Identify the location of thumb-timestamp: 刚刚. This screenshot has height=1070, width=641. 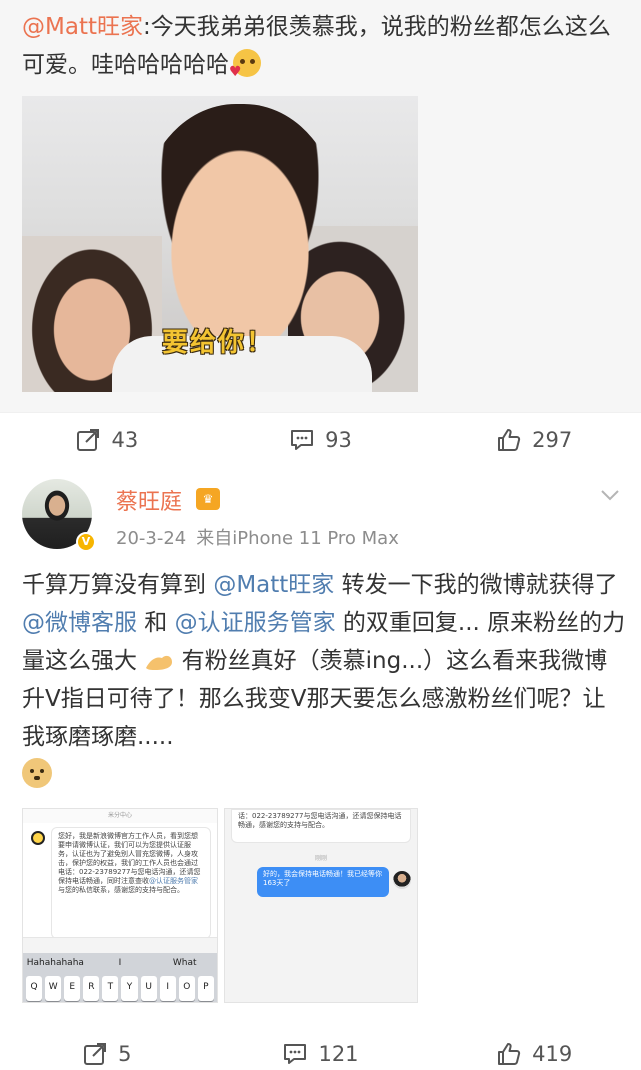
(320, 858).